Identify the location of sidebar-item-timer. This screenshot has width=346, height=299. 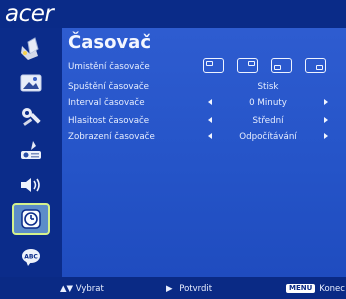
(31, 219).